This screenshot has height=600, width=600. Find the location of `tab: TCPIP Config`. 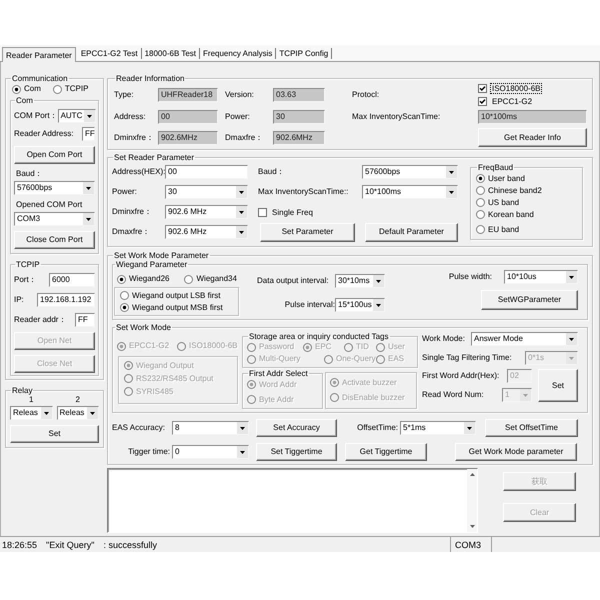

tab: TCPIP Config is located at coordinates (304, 53).